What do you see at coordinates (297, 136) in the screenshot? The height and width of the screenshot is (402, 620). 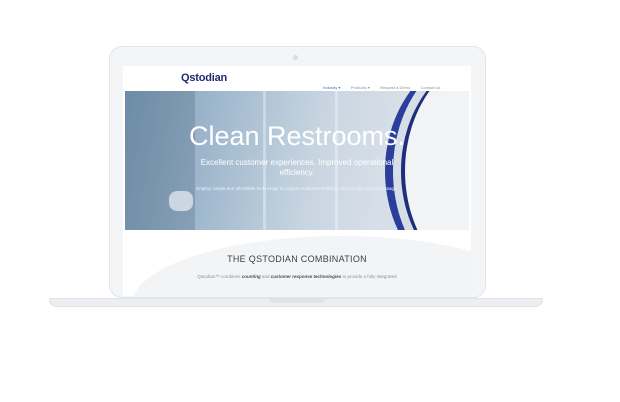 I see `hero-title: Clean Restrooms.` at bounding box center [297, 136].